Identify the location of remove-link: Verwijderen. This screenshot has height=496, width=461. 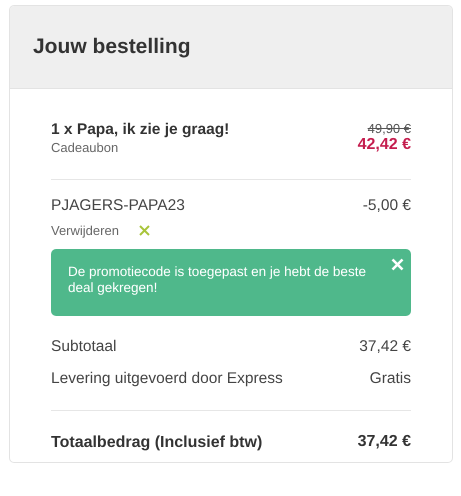
(85, 230).